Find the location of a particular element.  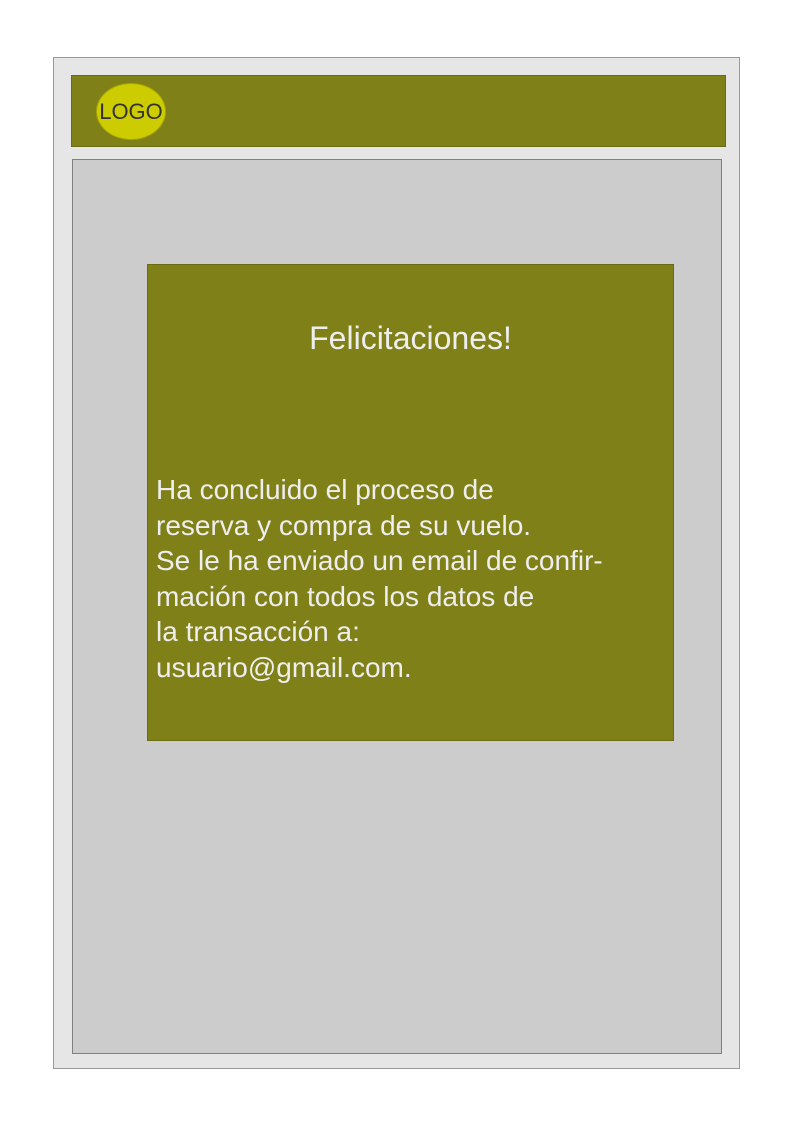

header-bar is located at coordinates (398, 111).